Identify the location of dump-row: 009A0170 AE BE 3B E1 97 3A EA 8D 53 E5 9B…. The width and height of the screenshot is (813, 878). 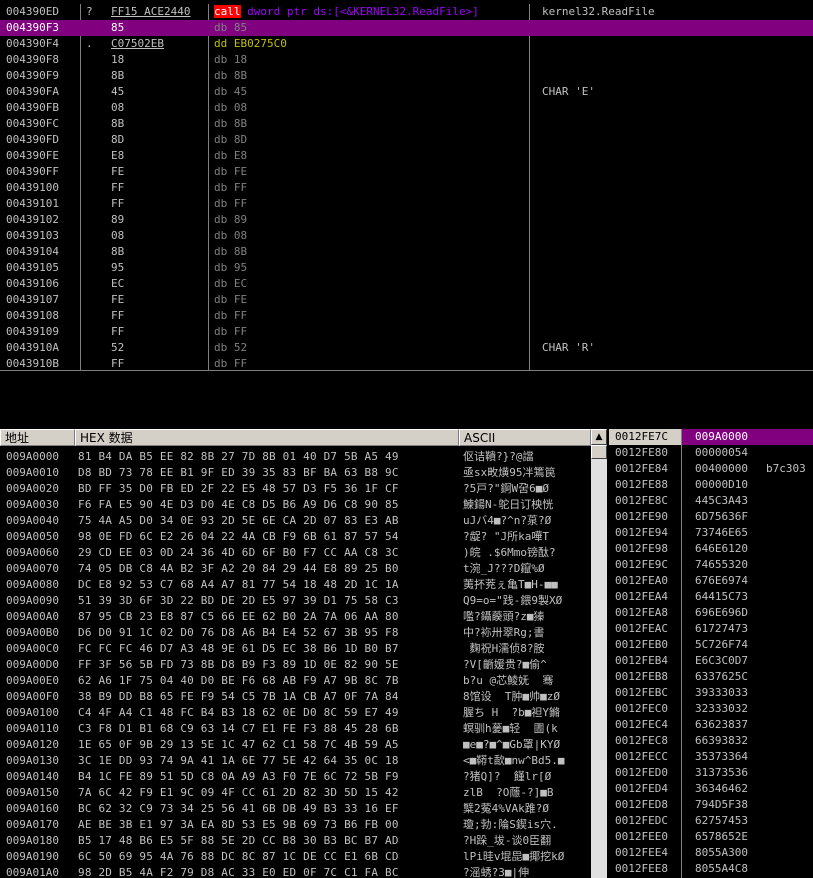
(295, 825).